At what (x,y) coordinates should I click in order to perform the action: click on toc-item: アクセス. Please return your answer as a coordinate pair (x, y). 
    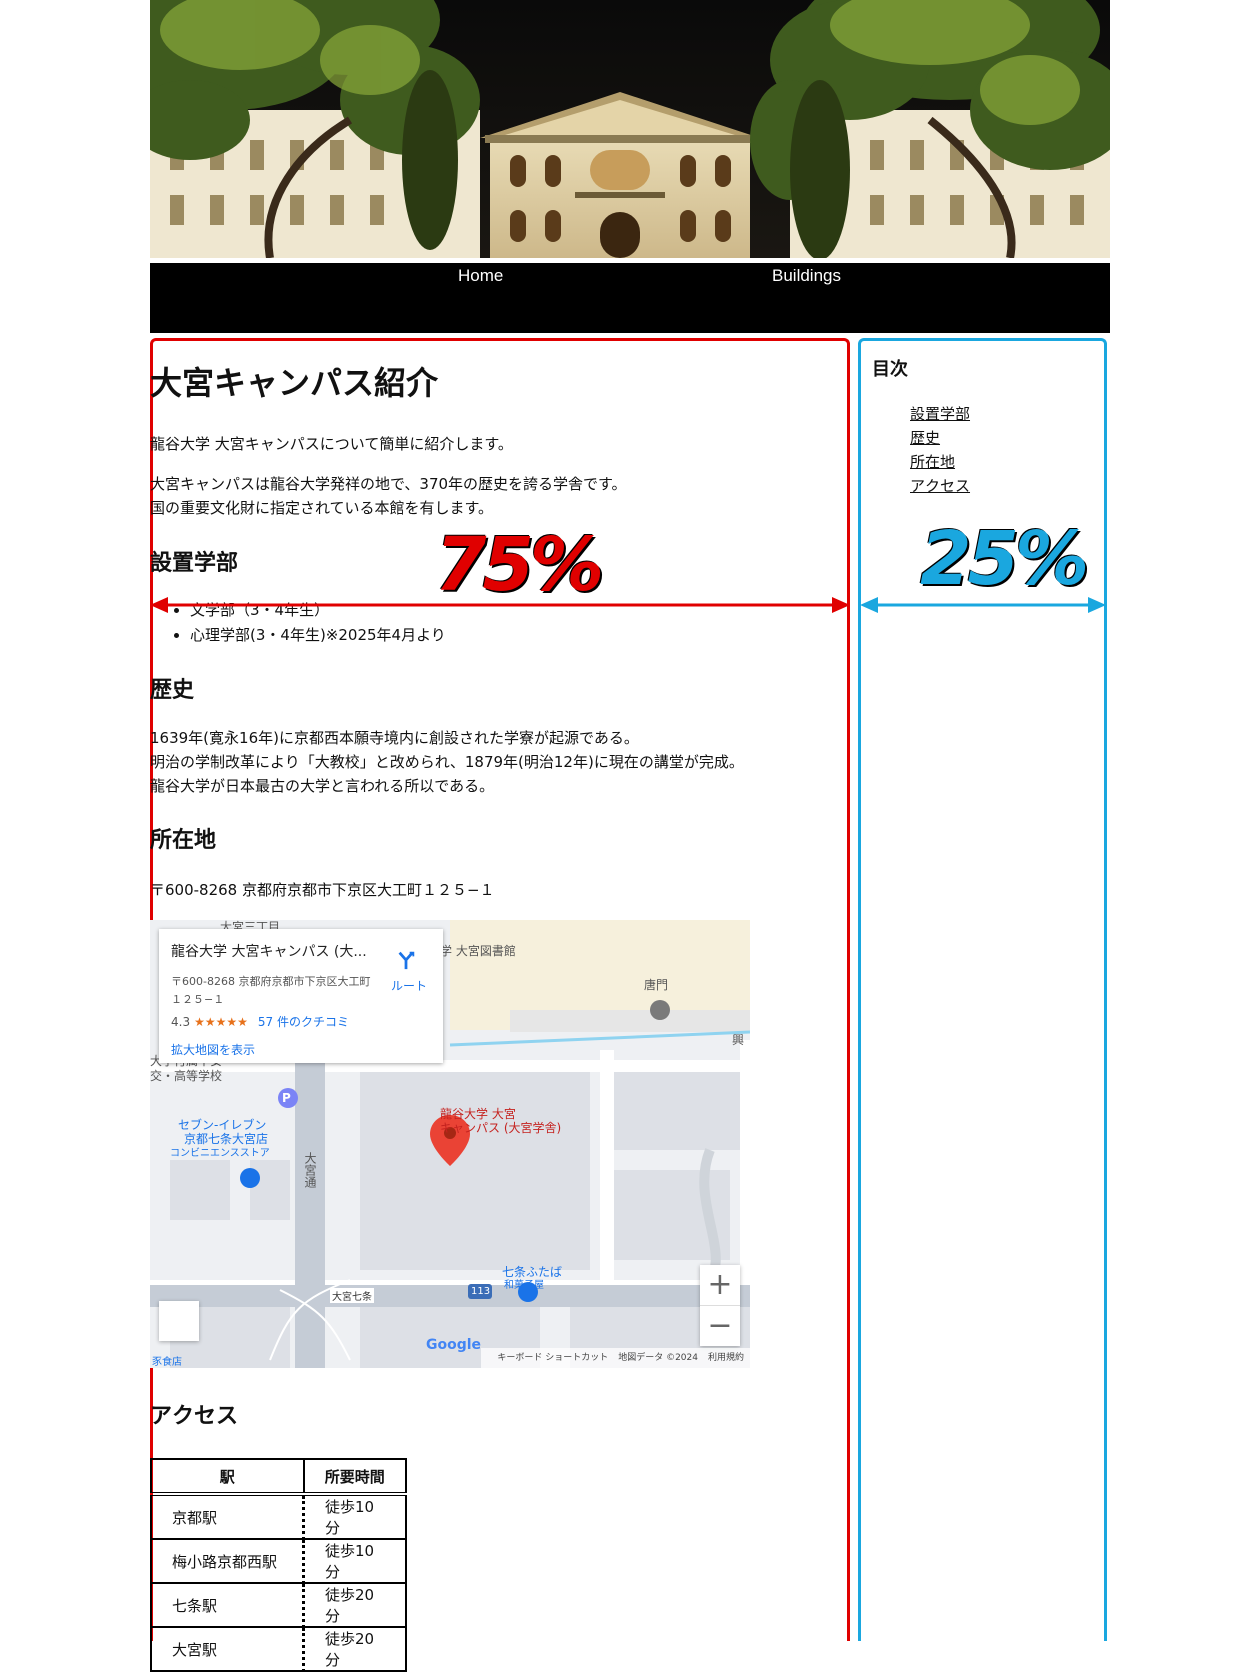
    Looking at the image, I should click on (940, 486).